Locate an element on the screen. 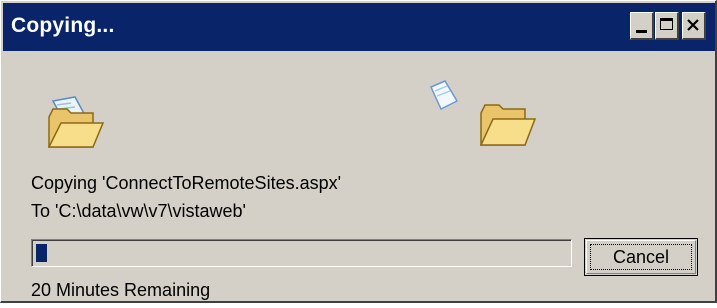 This screenshot has width=717, height=308. close-icon is located at coordinates (693, 25).